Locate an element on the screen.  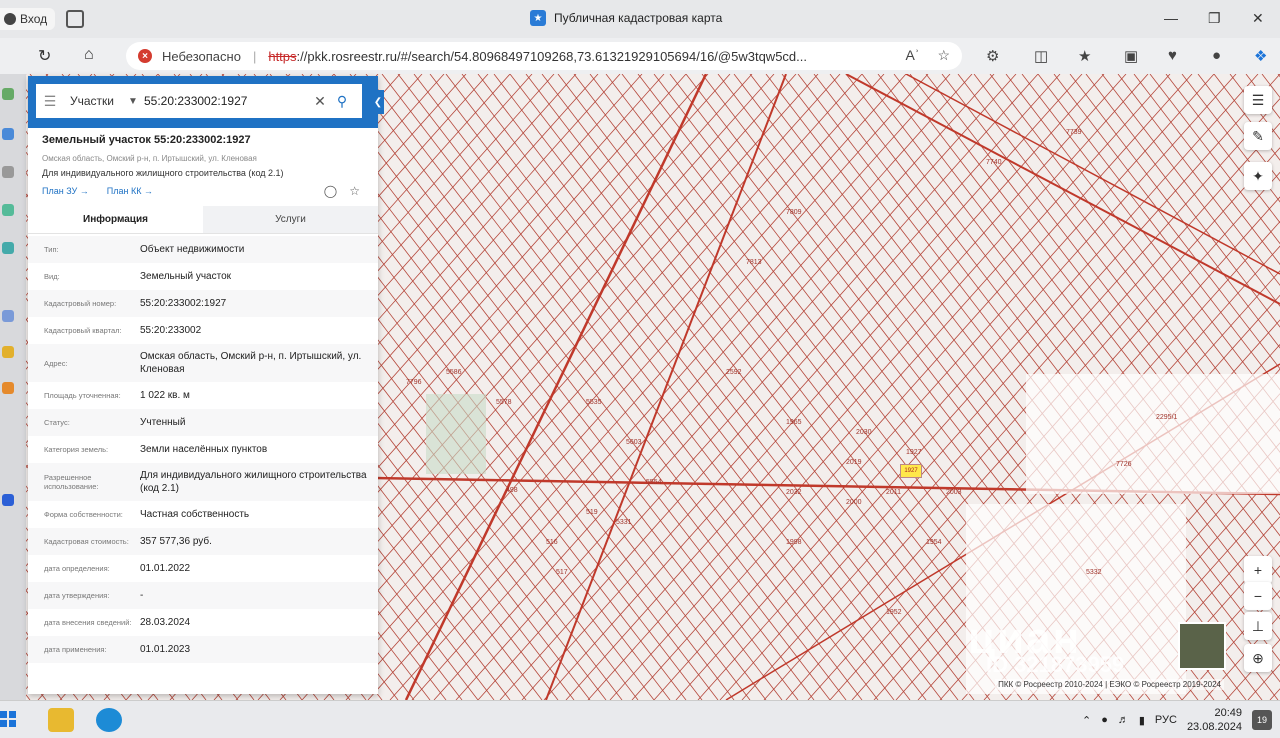
parcel-label: 1998 is located at coordinates (794, 542).